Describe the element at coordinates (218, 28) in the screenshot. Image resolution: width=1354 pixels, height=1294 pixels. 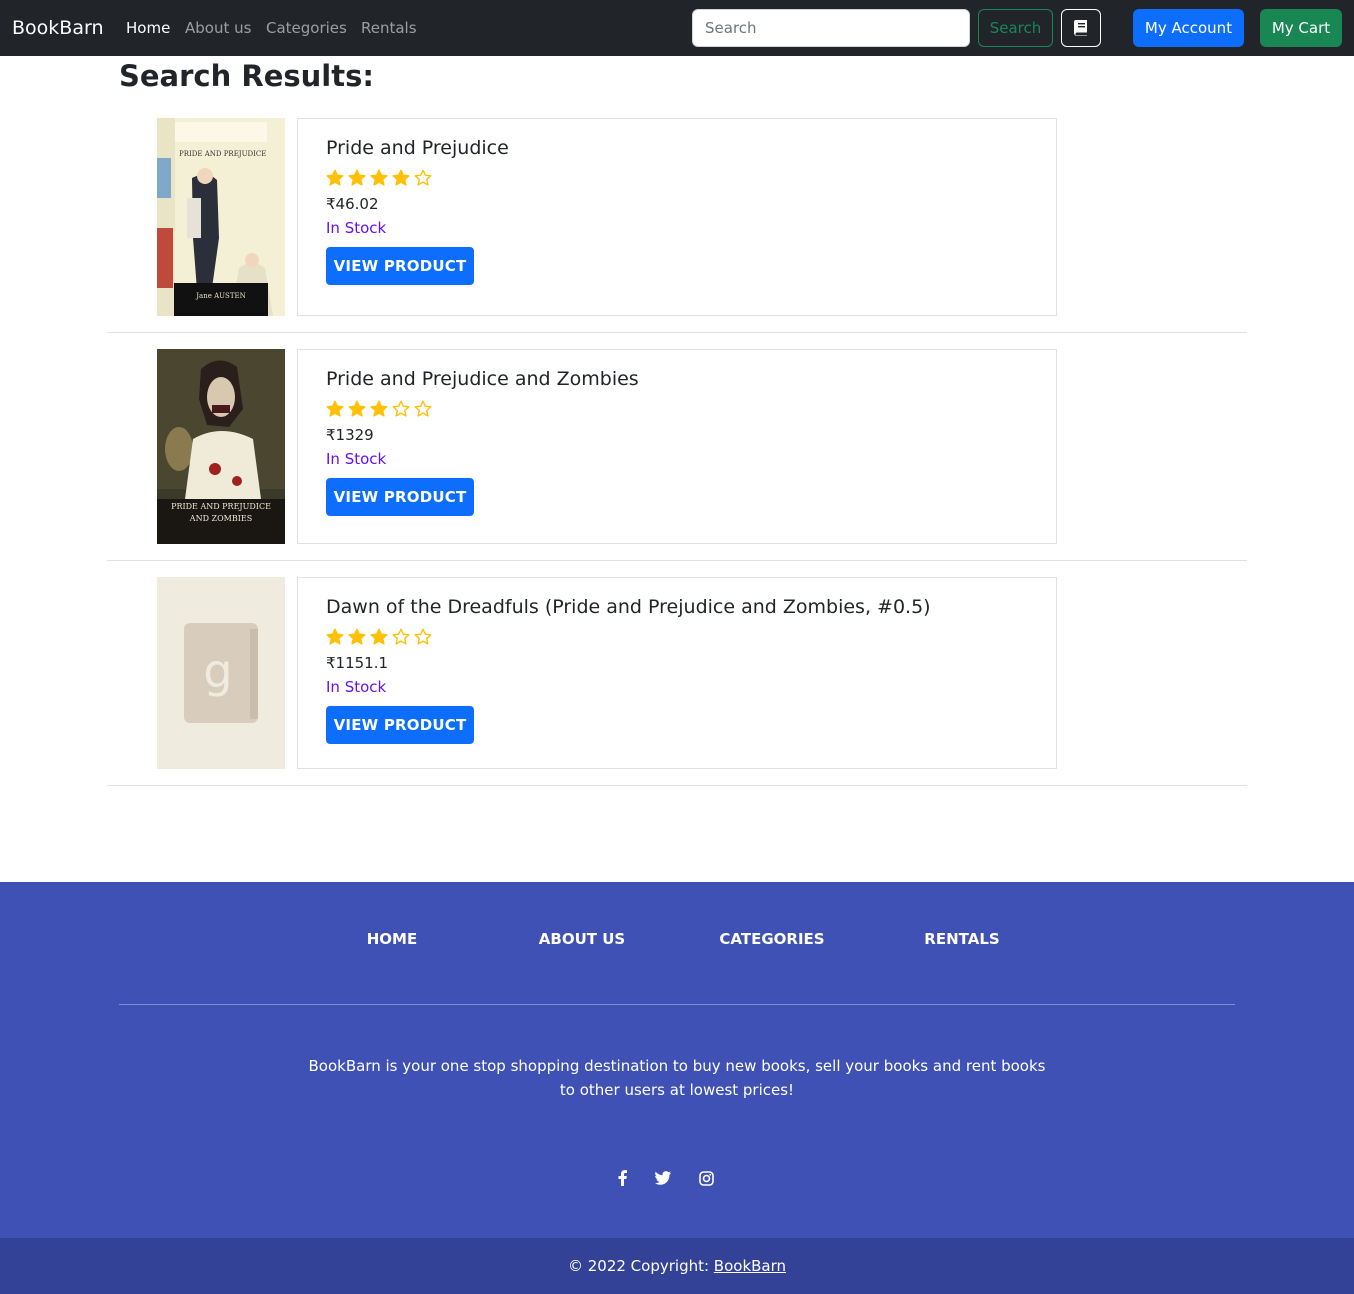
I see `nav-link-about-us: About us` at that location.